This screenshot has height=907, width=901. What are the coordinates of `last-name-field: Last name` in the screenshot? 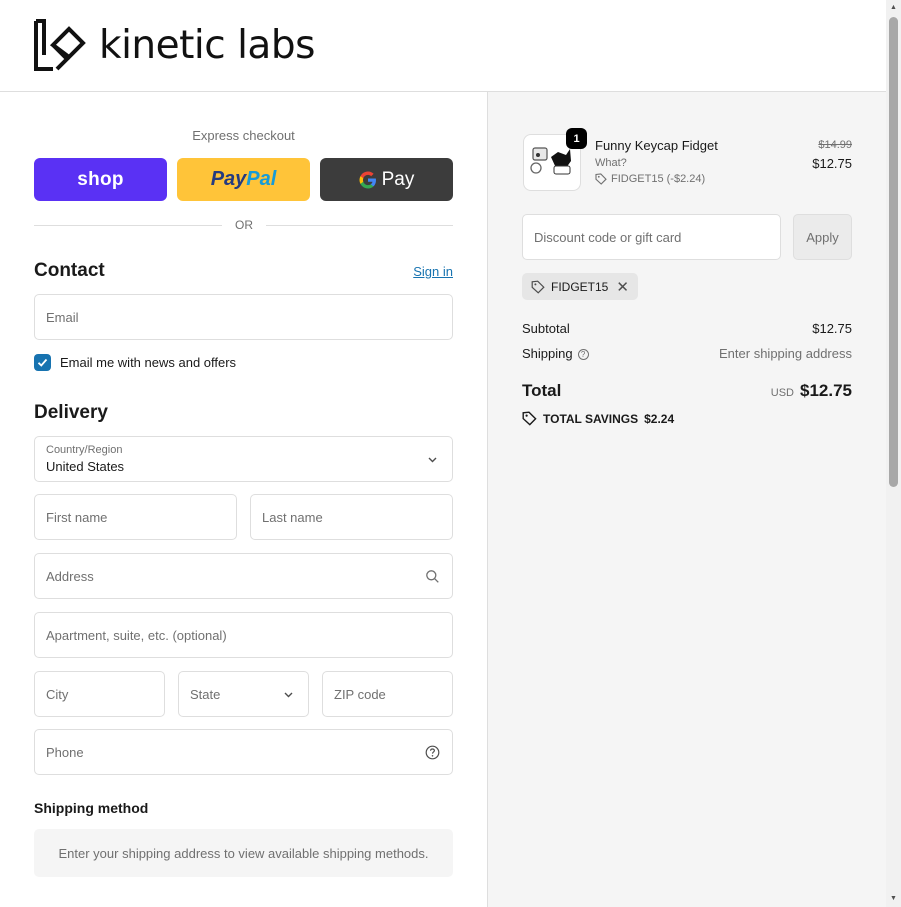 It's located at (351, 517).